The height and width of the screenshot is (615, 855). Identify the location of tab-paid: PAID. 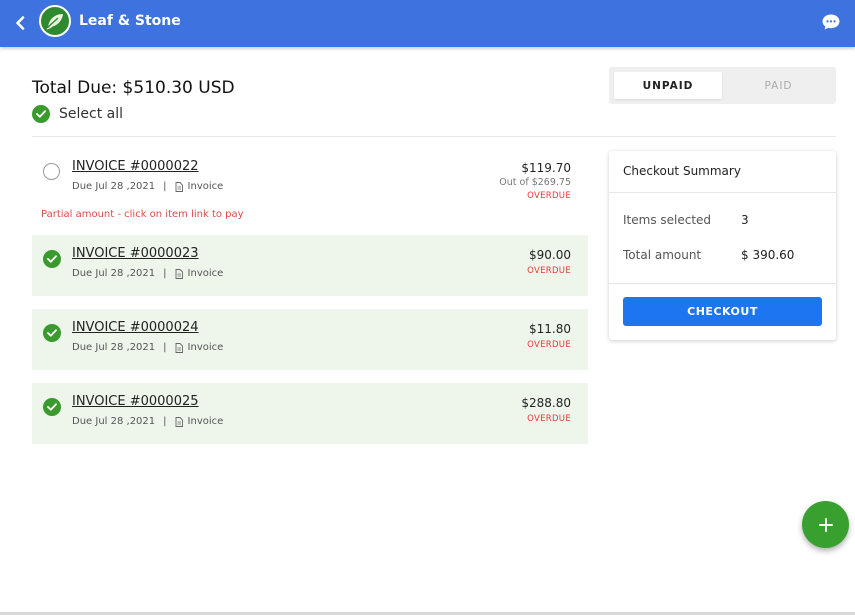
(778, 85).